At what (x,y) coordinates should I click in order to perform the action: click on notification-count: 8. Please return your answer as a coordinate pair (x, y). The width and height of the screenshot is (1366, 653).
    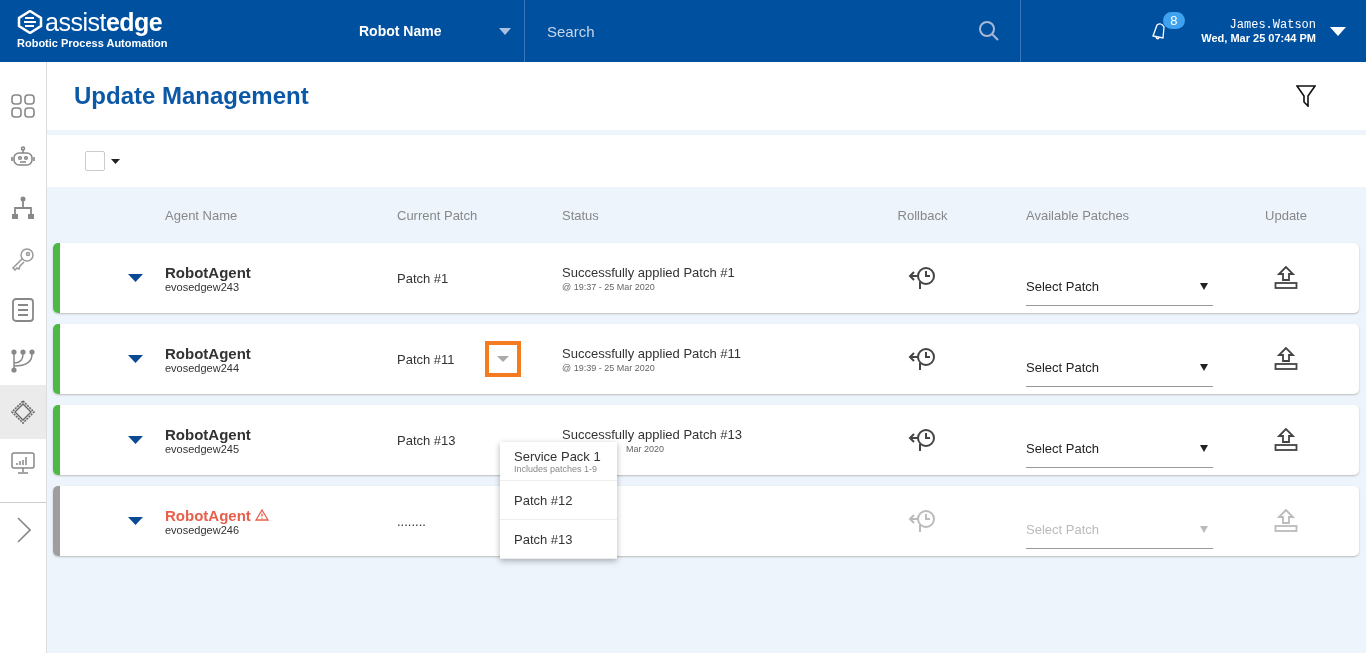
    Looking at the image, I should click on (1174, 20).